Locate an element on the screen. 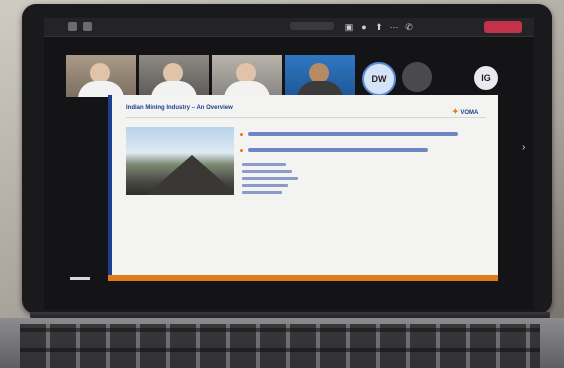  slide-footer-bar is located at coordinates (303, 278).